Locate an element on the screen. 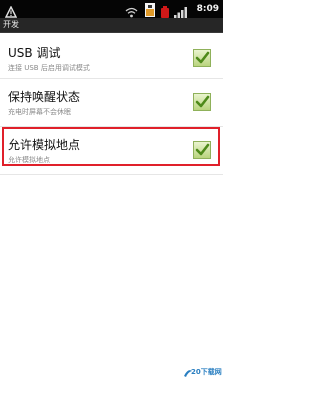 The image size is (320, 395). battery-saver-icon is located at coordinates (150, 9).